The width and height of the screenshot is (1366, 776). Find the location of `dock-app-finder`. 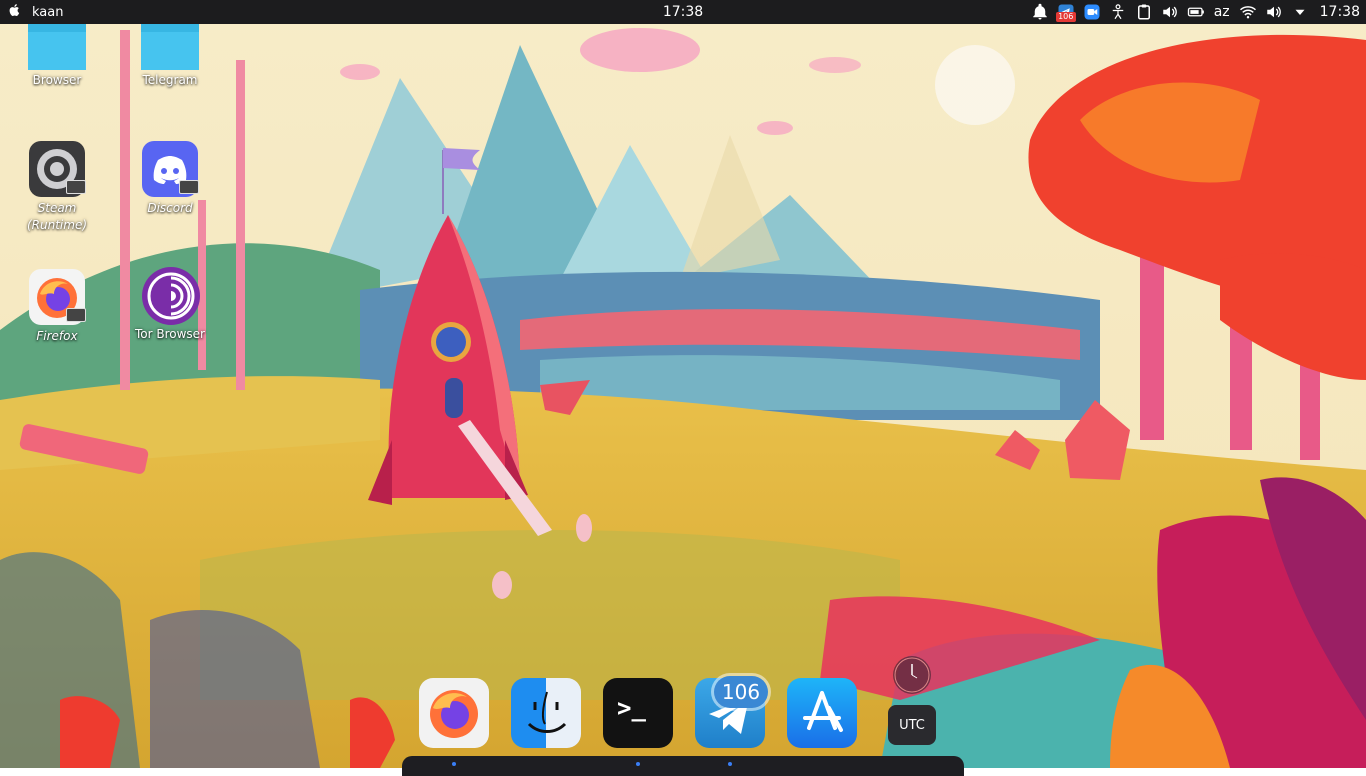

dock-app-finder is located at coordinates (546, 713).